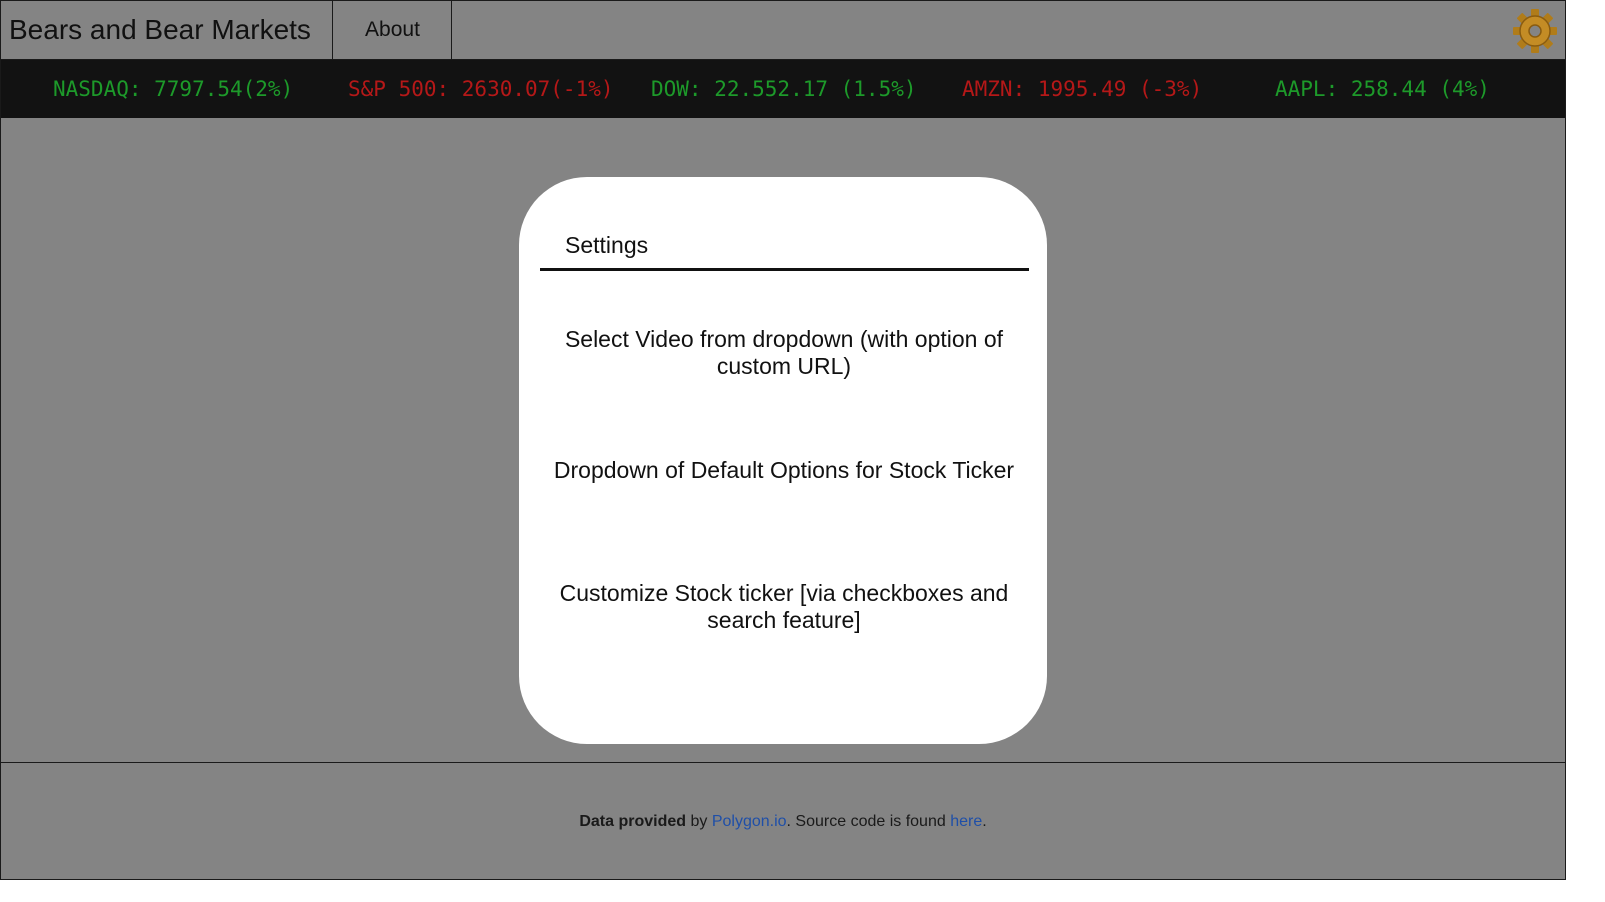 This screenshot has height=902, width=1605. What do you see at coordinates (393, 30) in the screenshot?
I see `nav-about-link: About` at bounding box center [393, 30].